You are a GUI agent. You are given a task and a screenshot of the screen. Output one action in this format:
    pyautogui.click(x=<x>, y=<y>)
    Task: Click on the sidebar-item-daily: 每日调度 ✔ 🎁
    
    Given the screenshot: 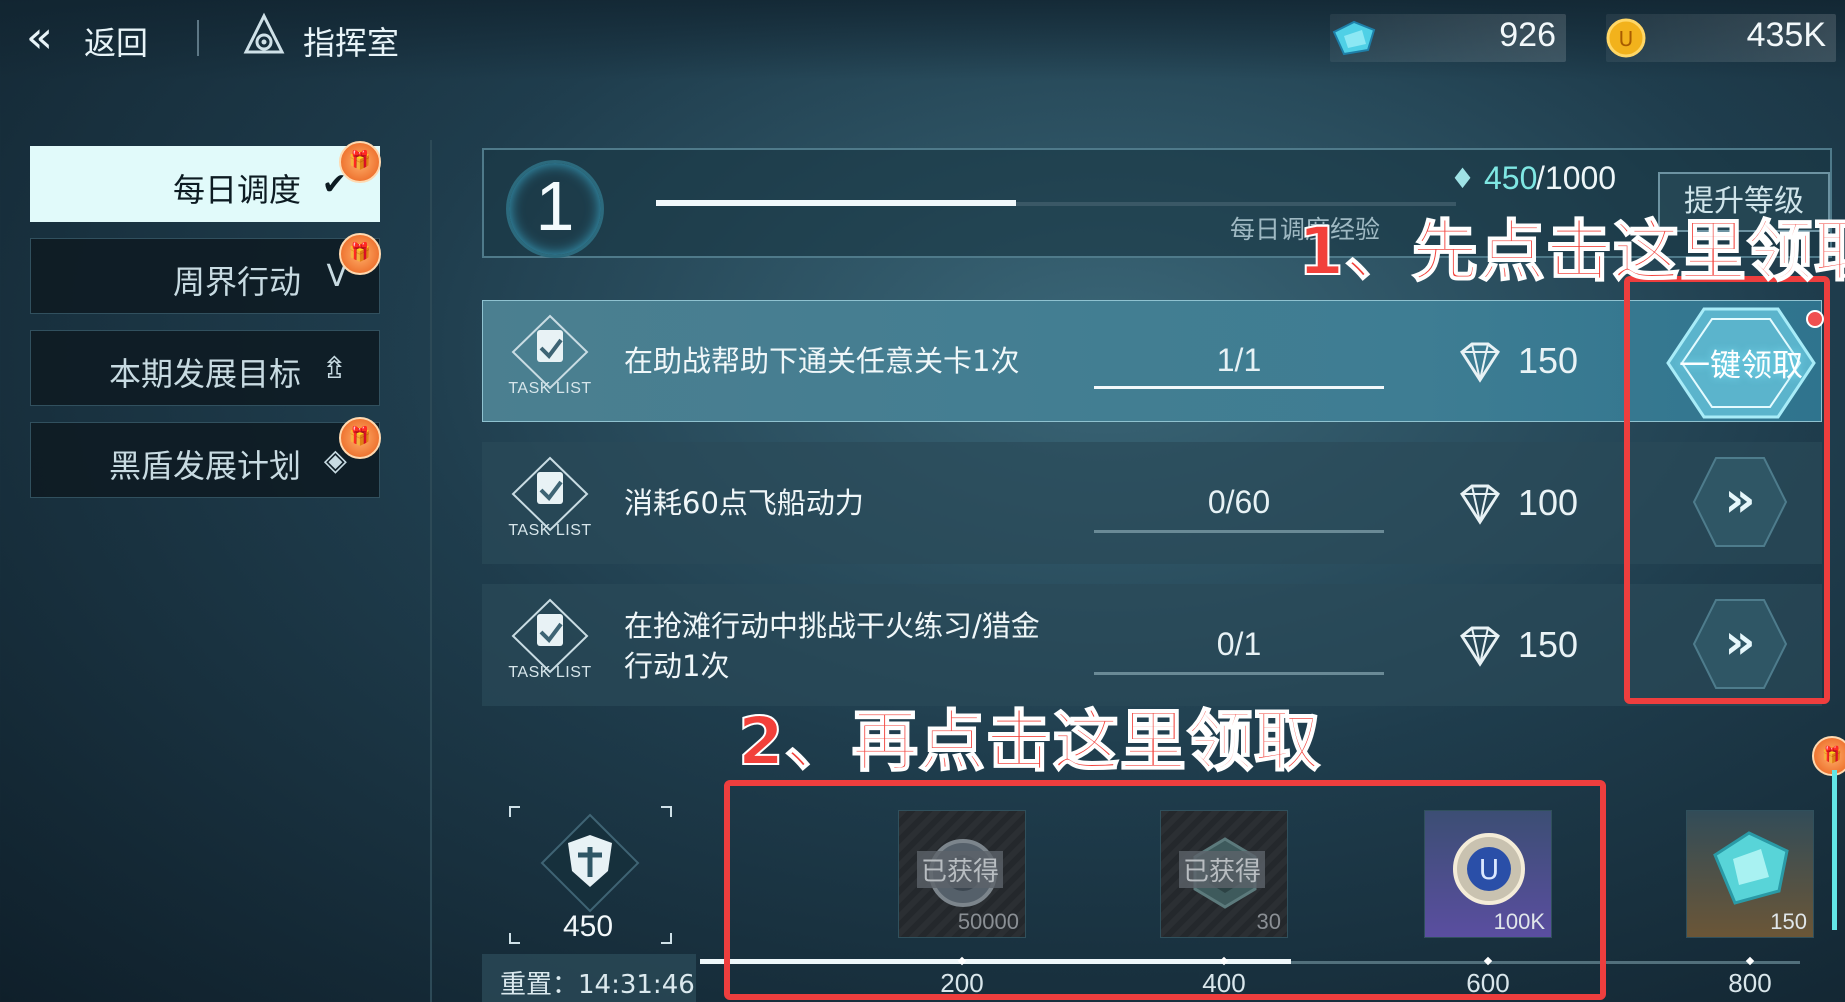 What is the action you would take?
    pyautogui.click(x=205, y=181)
    